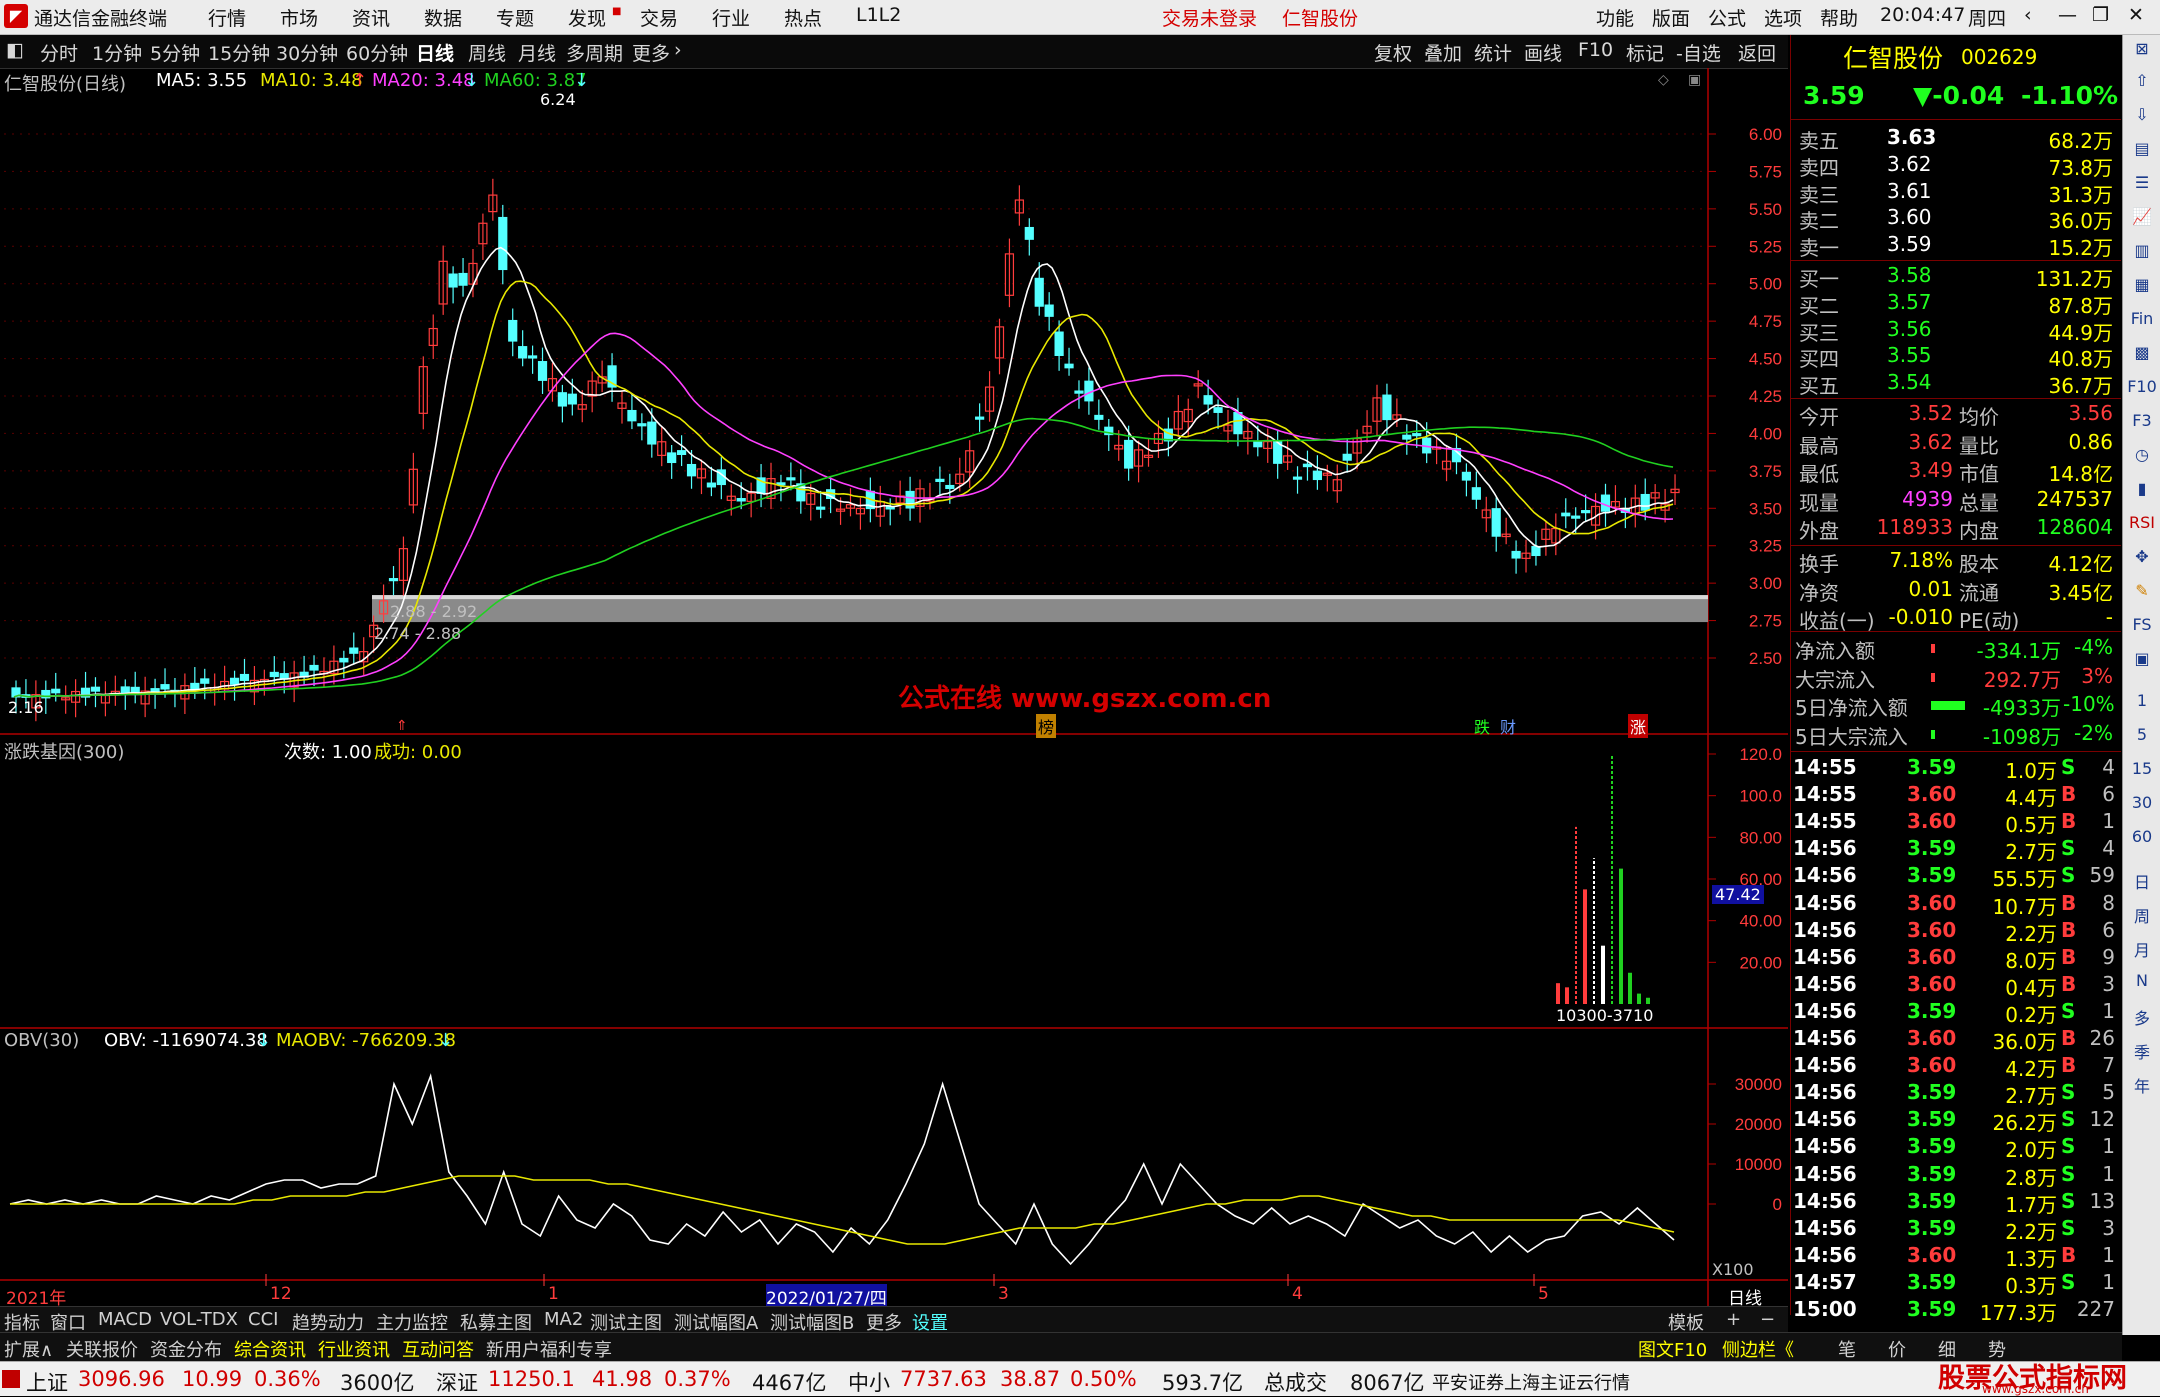 This screenshot has width=2160, height=1397. Describe the element at coordinates (1733, 1319) in the screenshot. I see `zoom-in-icon: +` at that location.